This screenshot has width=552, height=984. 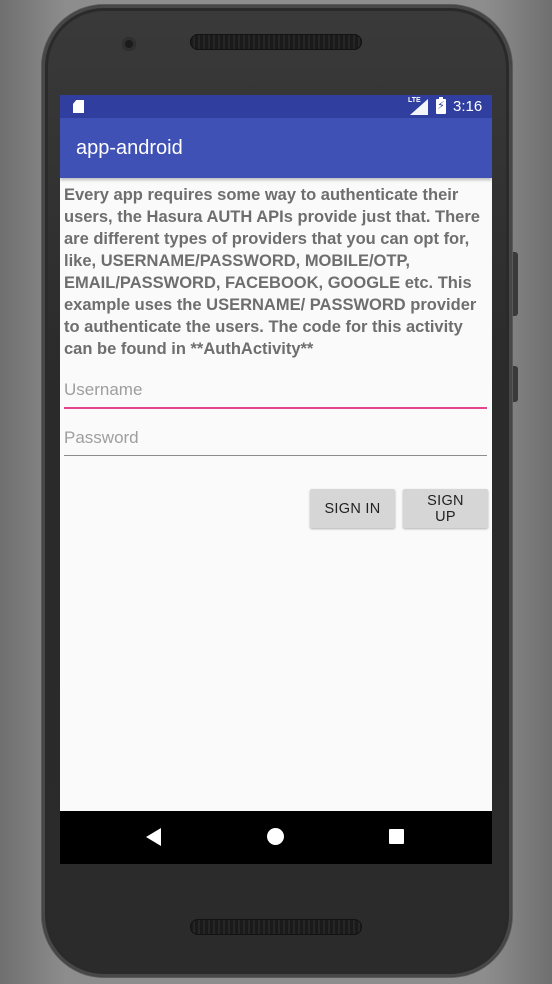 What do you see at coordinates (78, 106) in the screenshot?
I see `sd-card-icon` at bounding box center [78, 106].